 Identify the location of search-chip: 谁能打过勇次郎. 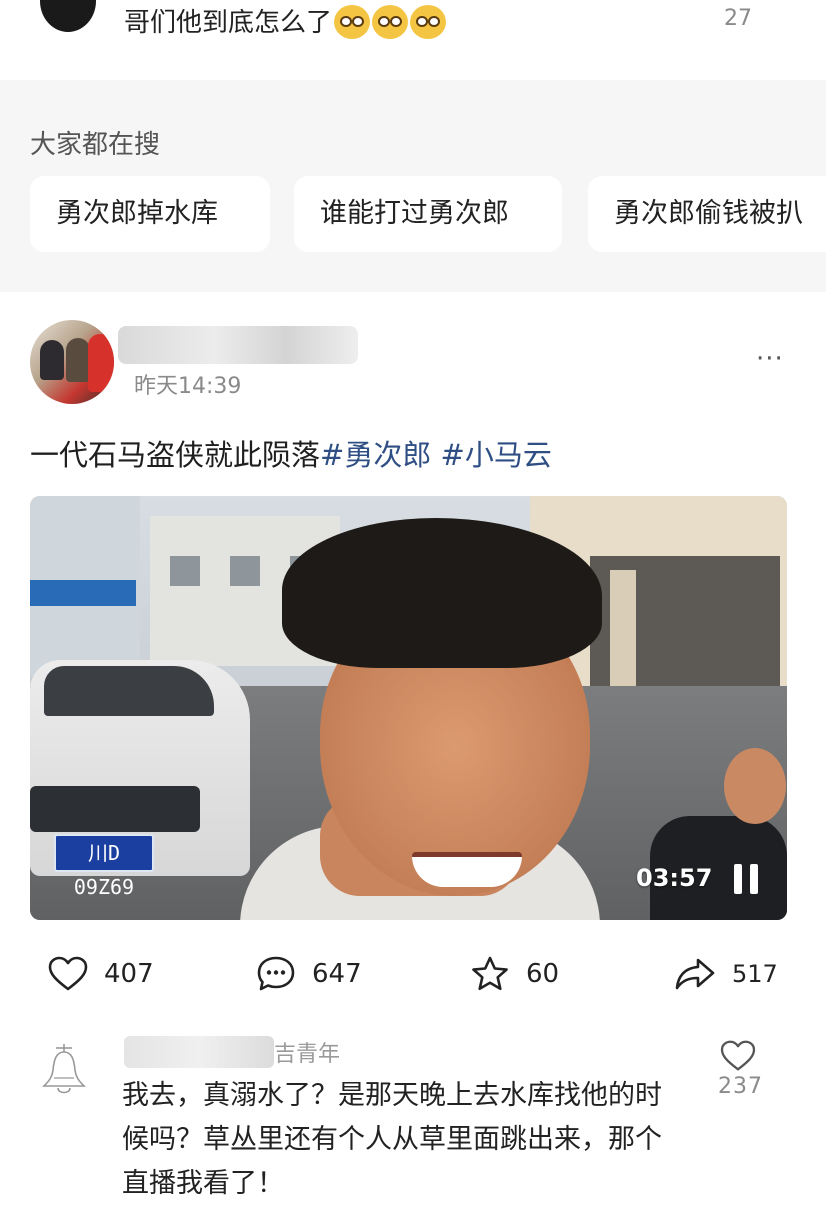
(428, 214).